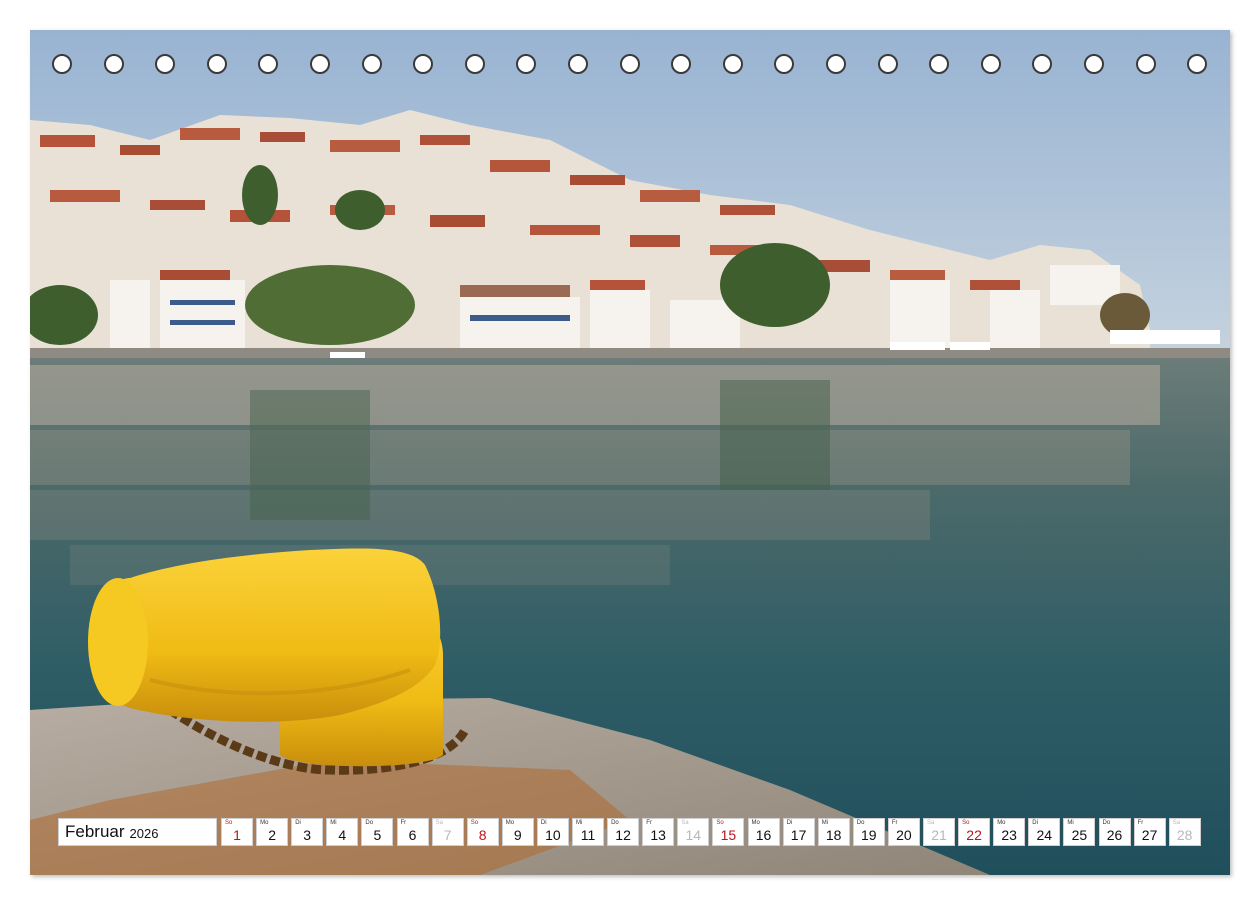  What do you see at coordinates (1079, 835) in the screenshot?
I see `day-number: 25` at bounding box center [1079, 835].